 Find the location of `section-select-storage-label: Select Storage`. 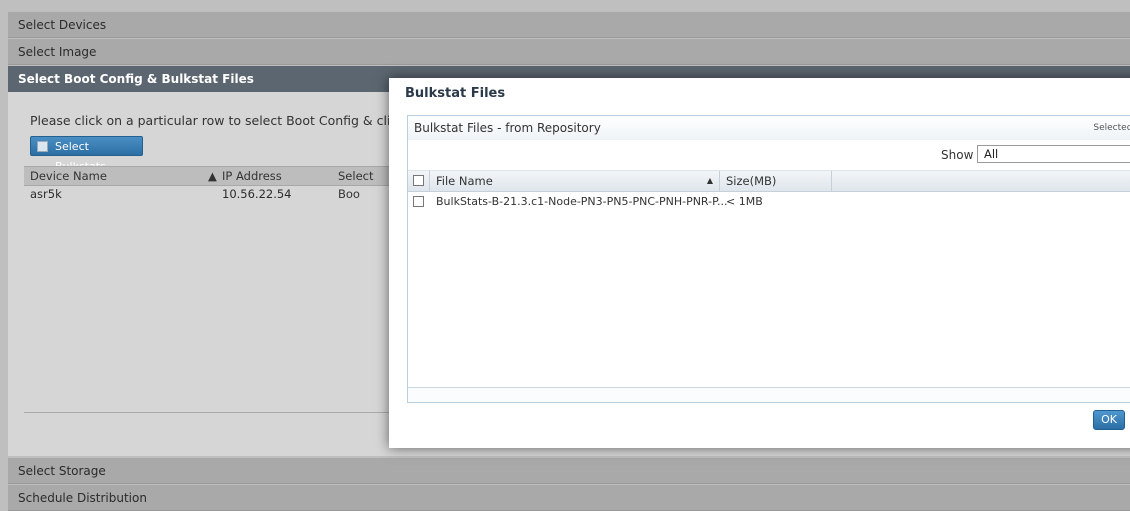

section-select-storage-label: Select Storage is located at coordinates (62, 471).